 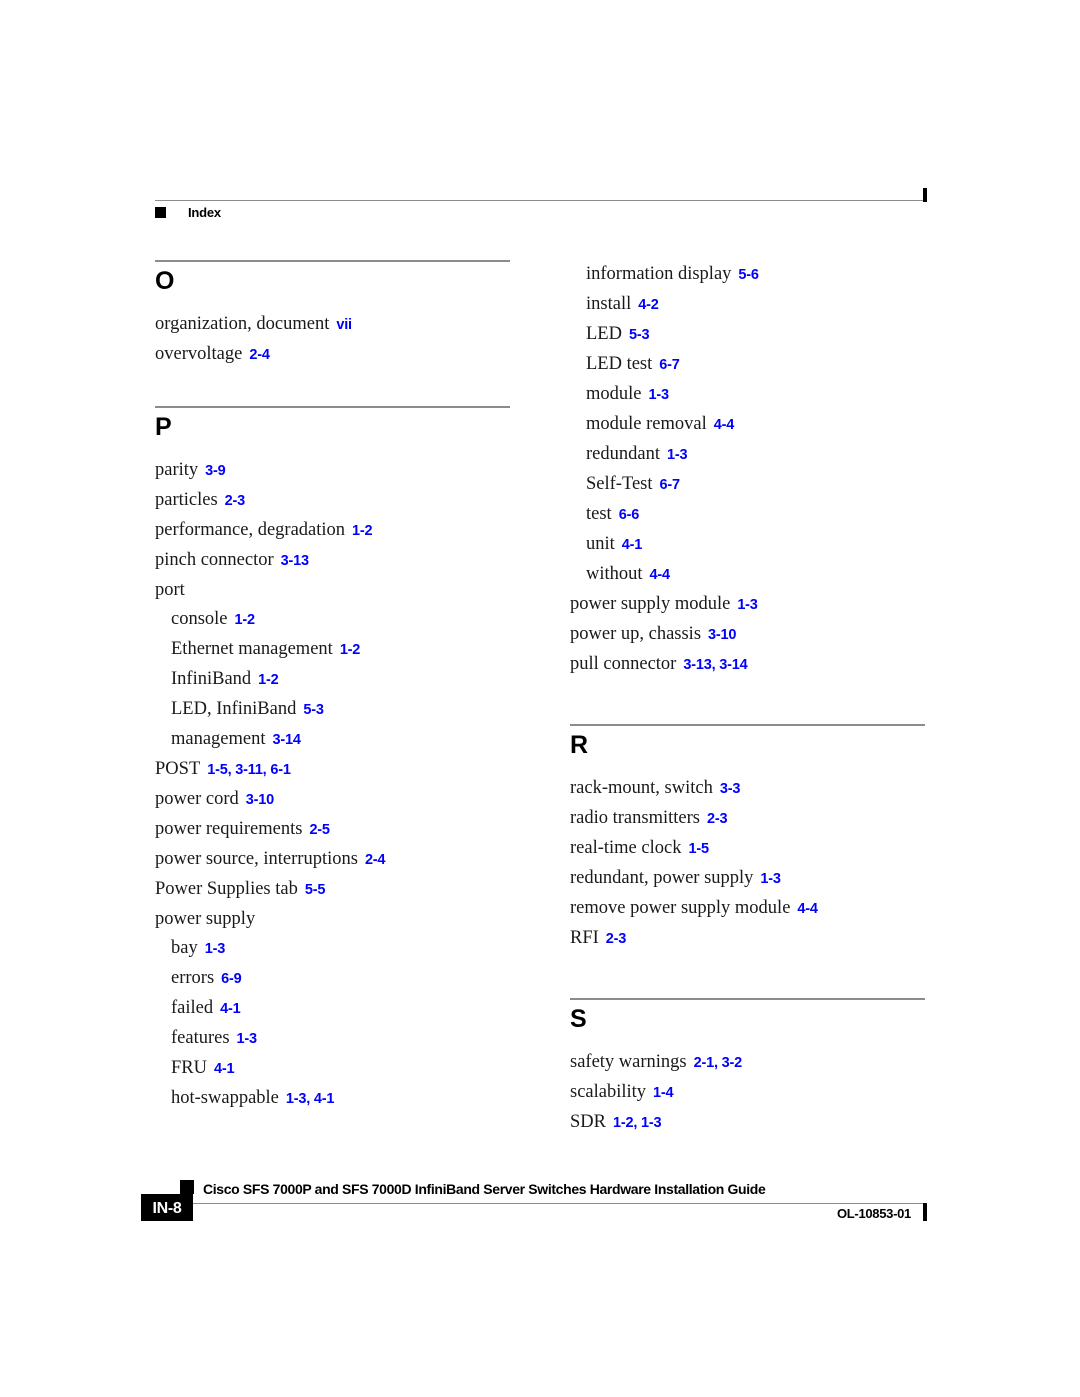 I want to click on index-page-ref: 1-4, so click(x=663, y=1093).